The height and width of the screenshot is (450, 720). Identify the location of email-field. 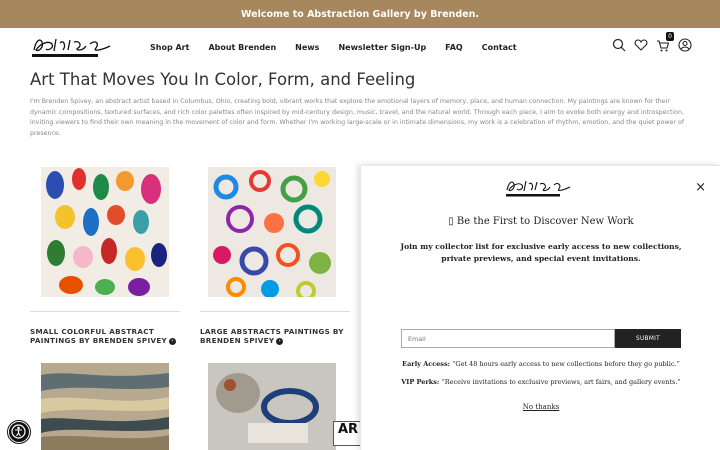
(508, 338).